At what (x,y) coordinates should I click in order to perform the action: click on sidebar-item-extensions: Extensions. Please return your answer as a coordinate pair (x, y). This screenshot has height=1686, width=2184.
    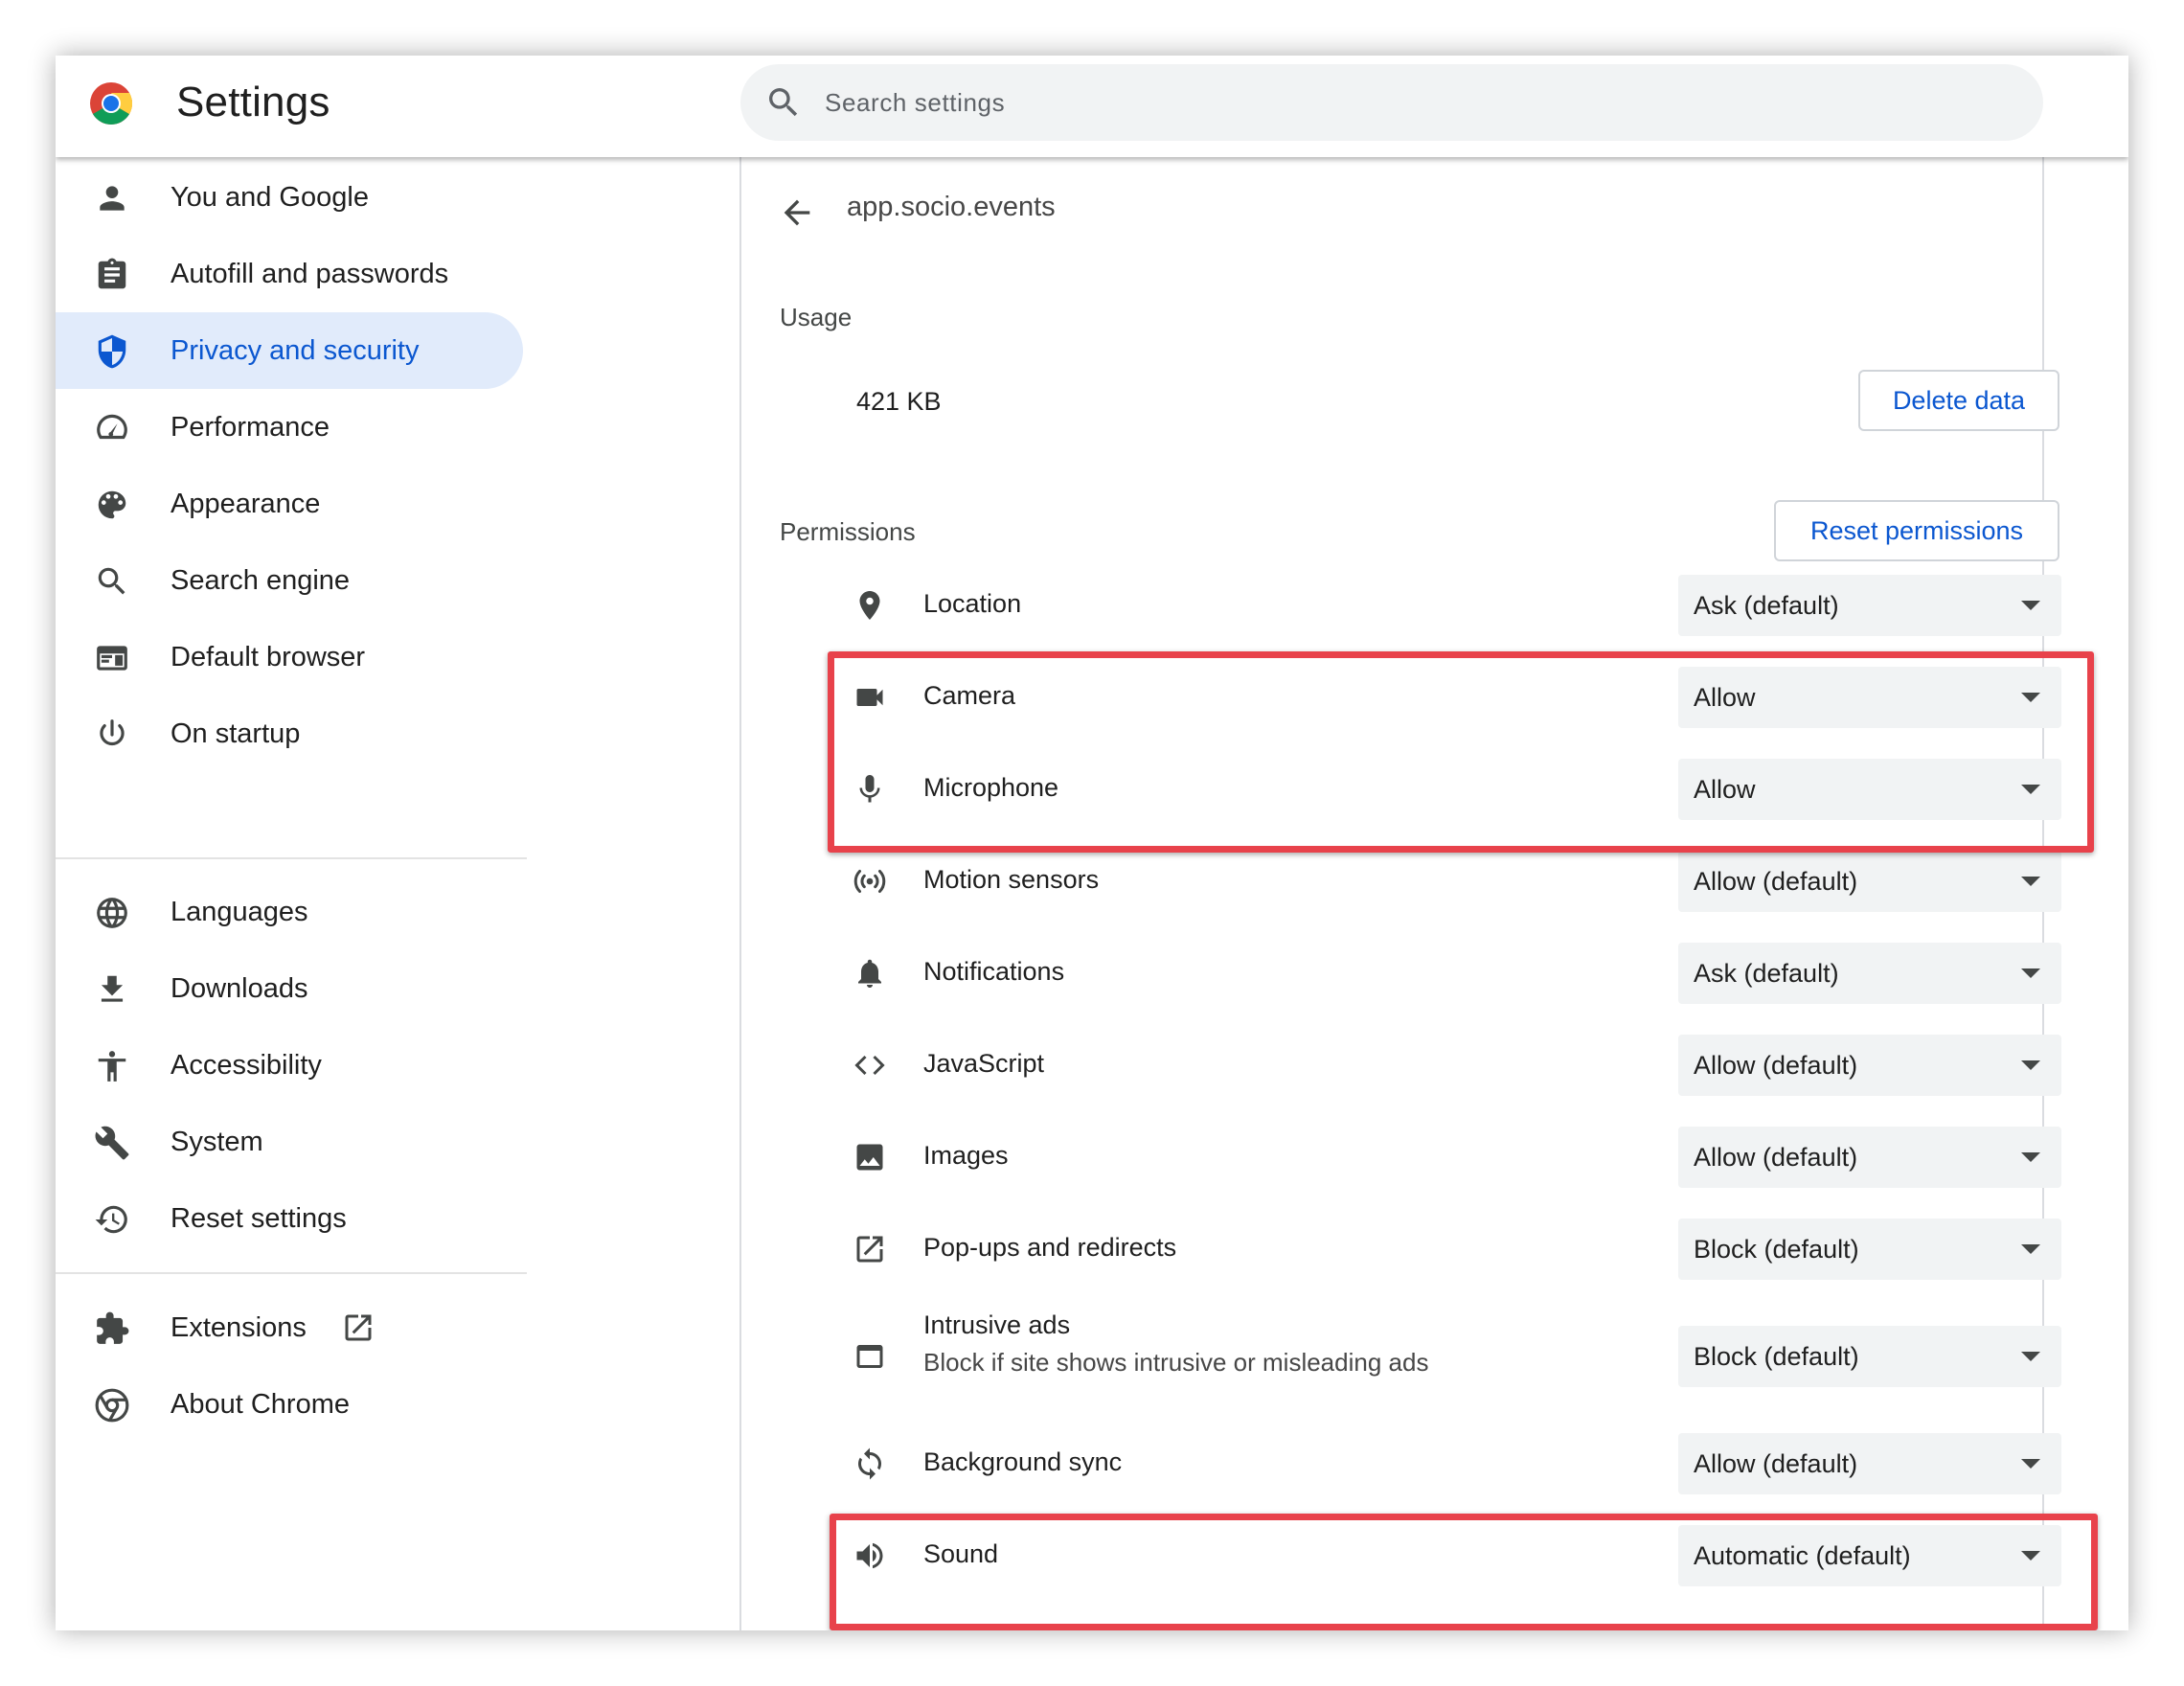
    Looking at the image, I should click on (289, 1327).